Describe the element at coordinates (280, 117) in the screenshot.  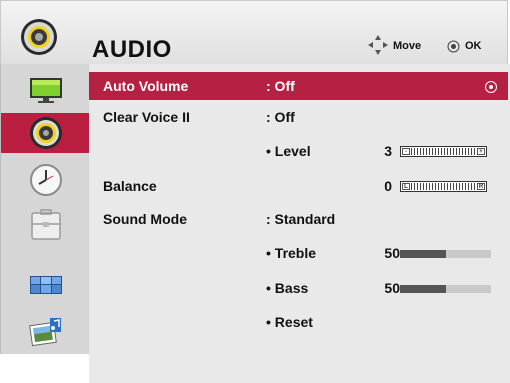
I see `clear-voice-value: : Off` at that location.